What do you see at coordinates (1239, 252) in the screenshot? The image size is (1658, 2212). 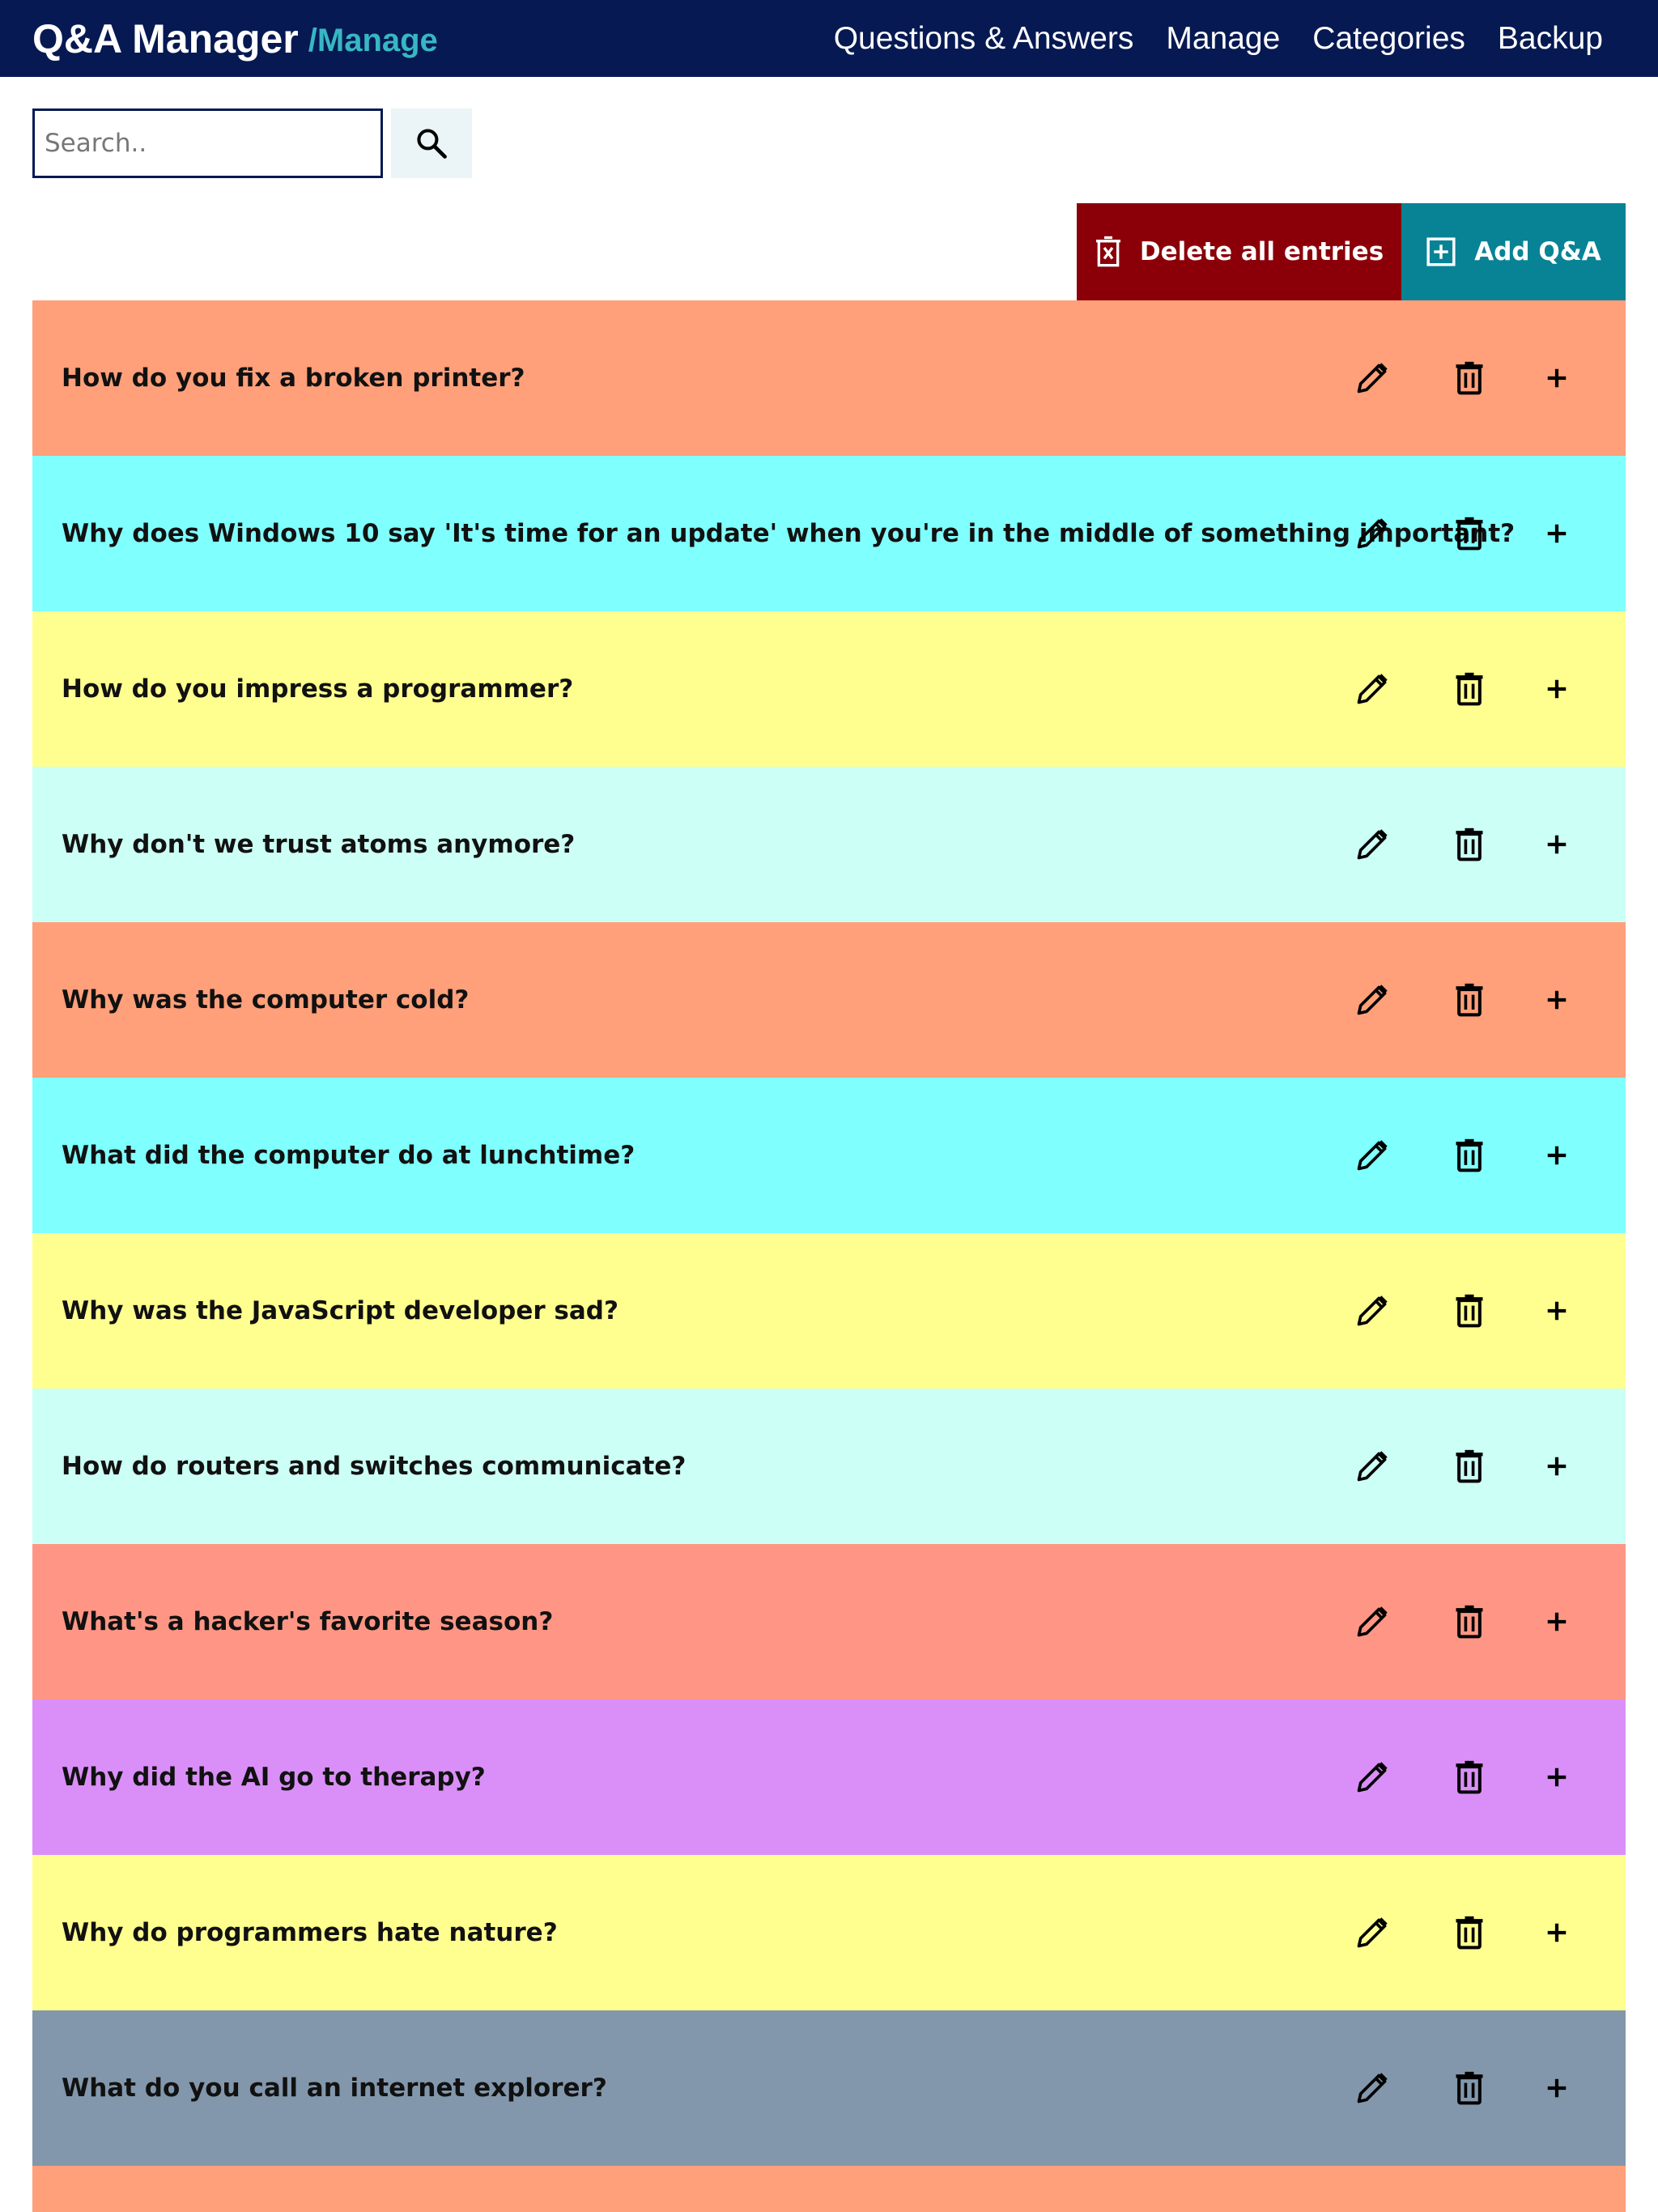 I see `delete-all-button: Delete all entries` at bounding box center [1239, 252].